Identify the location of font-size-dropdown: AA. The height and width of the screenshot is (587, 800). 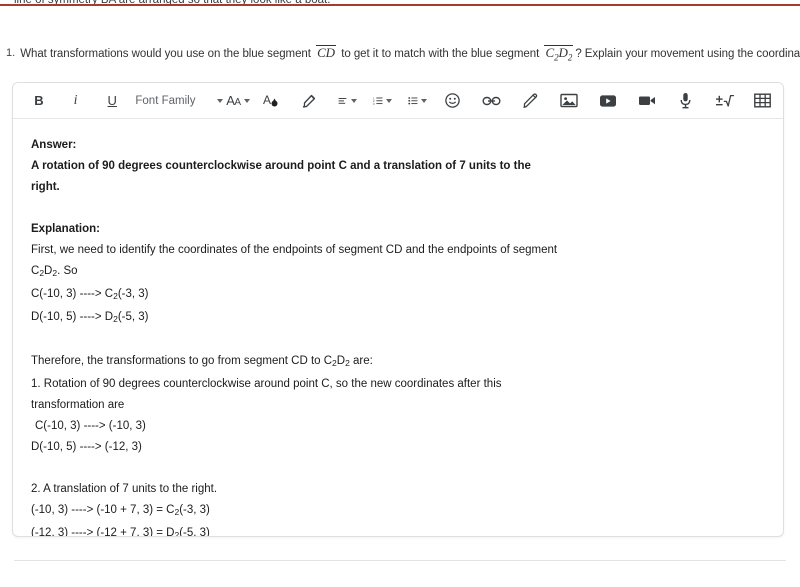
(234, 101).